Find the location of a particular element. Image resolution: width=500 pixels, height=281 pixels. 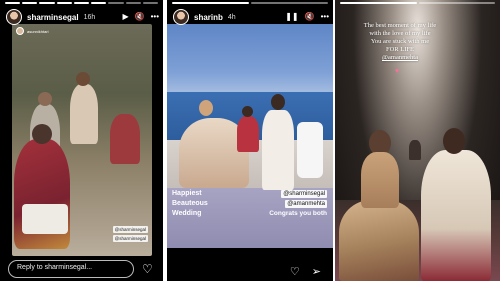

username: sharinb is located at coordinates (208, 17).